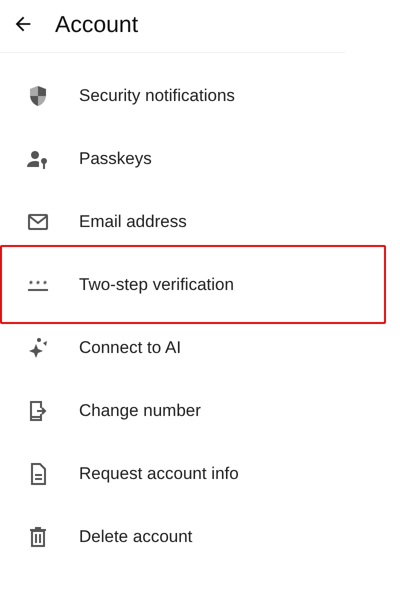 This screenshot has width=400, height=600. What do you see at coordinates (193, 158) in the screenshot?
I see `menu-item: Passkeys` at bounding box center [193, 158].